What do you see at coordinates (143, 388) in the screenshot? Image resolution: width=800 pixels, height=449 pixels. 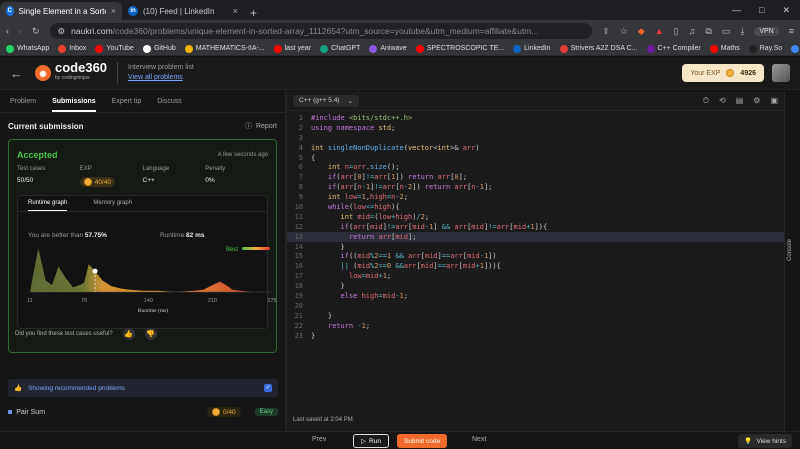 I see `recommended-problems-bar: 👍 Showing recommended problems ✓` at bounding box center [143, 388].